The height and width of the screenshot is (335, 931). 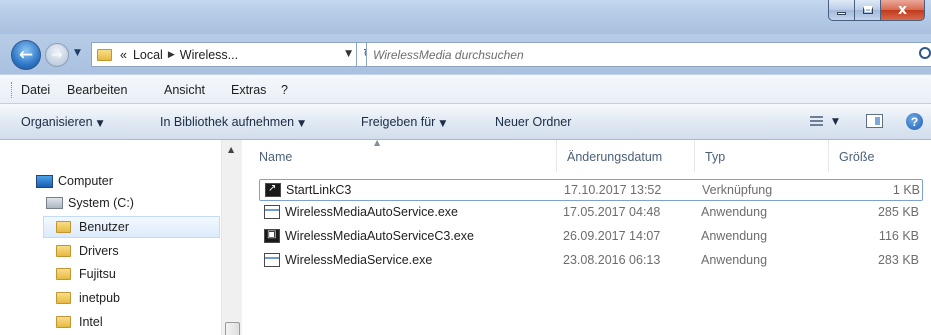 I want to click on column-header-type: Typ, so click(x=762, y=156).